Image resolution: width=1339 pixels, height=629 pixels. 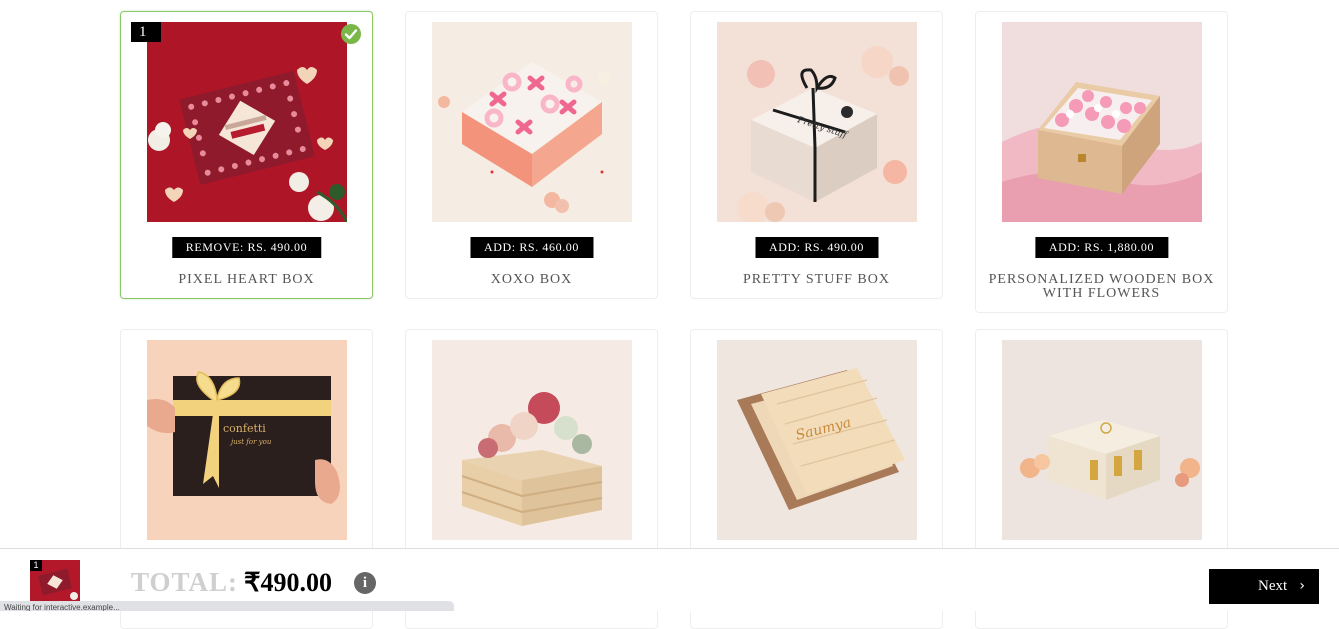 I want to click on selected-item-thumbnail: 1, so click(x=55, y=581).